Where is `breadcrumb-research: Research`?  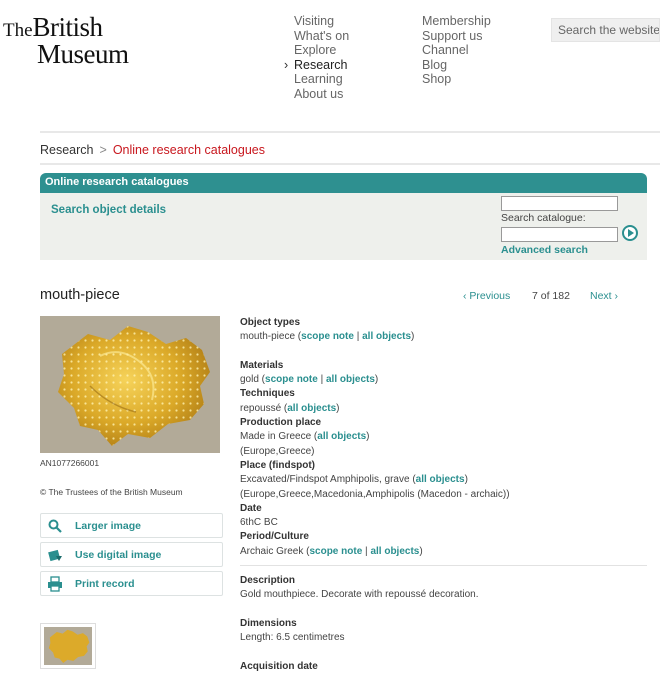 breadcrumb-research: Research is located at coordinates (67, 150).